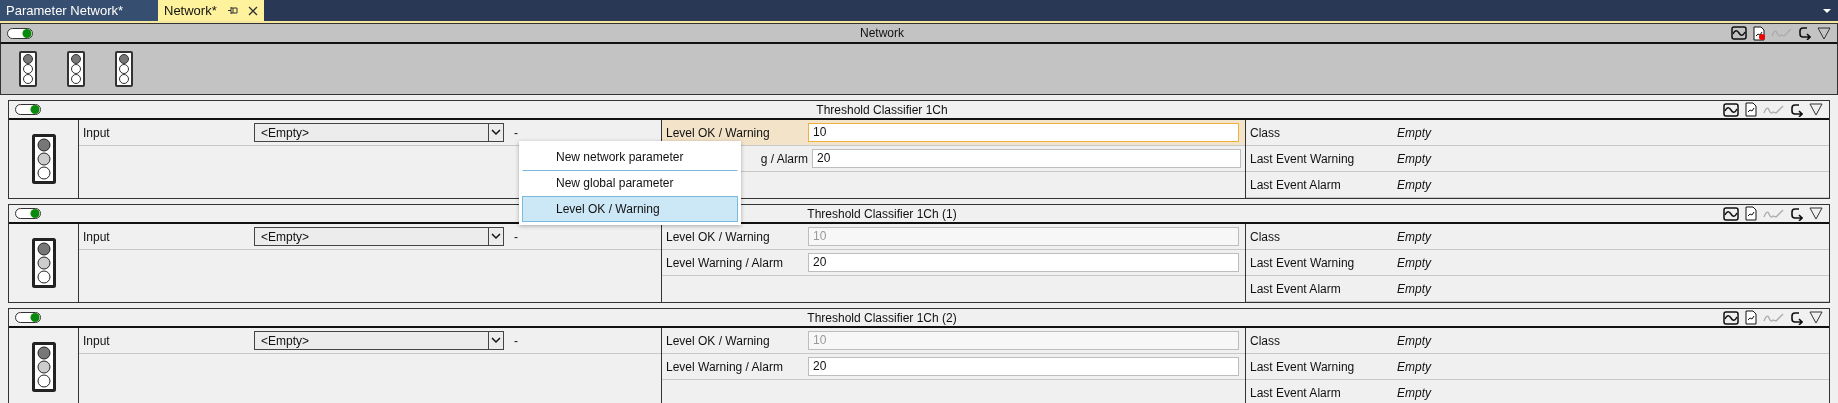 The image size is (1838, 403). I want to click on tab-label: Network*, so click(190, 10).